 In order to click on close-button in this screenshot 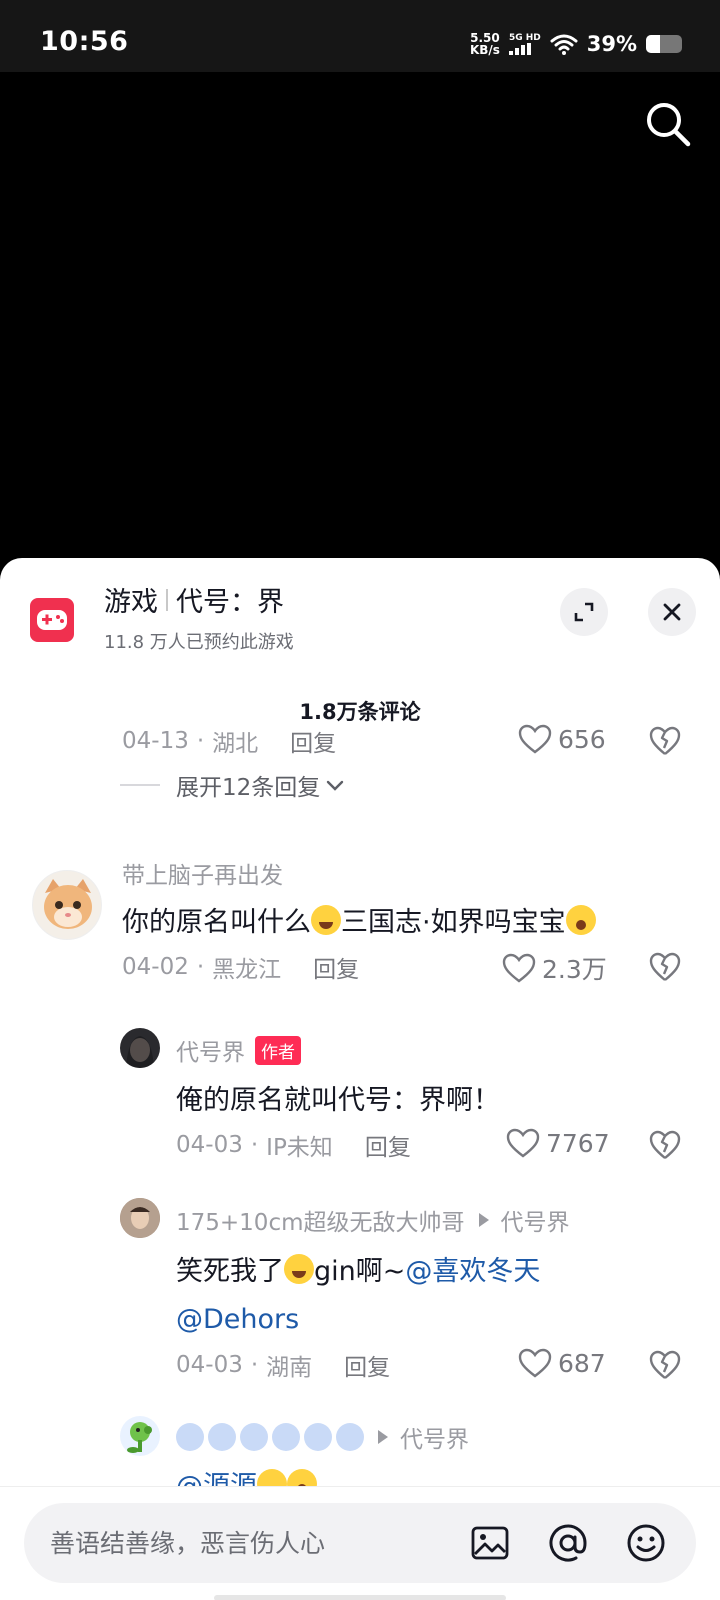, I will do `click(672, 612)`.